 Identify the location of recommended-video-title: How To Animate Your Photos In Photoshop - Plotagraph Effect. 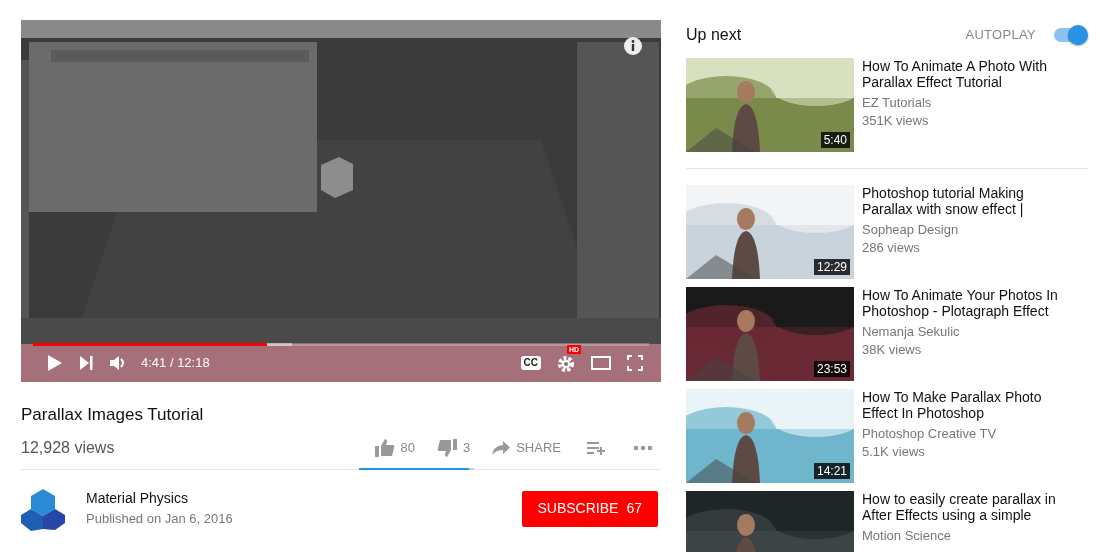
(964, 303).